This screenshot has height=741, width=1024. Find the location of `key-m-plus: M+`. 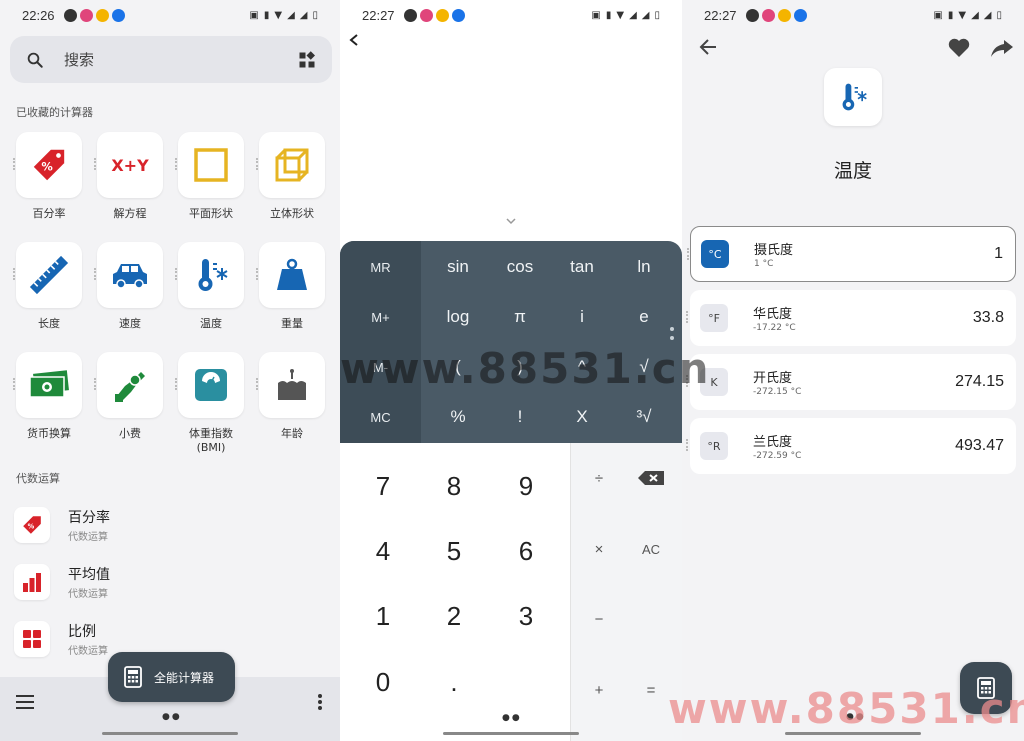

key-m-plus: M+ is located at coordinates (380, 317).